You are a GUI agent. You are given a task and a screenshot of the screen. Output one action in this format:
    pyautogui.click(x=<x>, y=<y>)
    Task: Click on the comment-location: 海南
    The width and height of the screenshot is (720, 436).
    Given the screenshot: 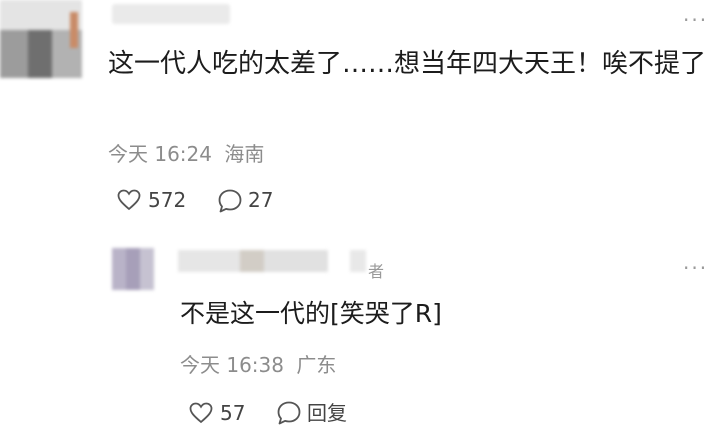 What is the action you would take?
    pyautogui.click(x=244, y=154)
    